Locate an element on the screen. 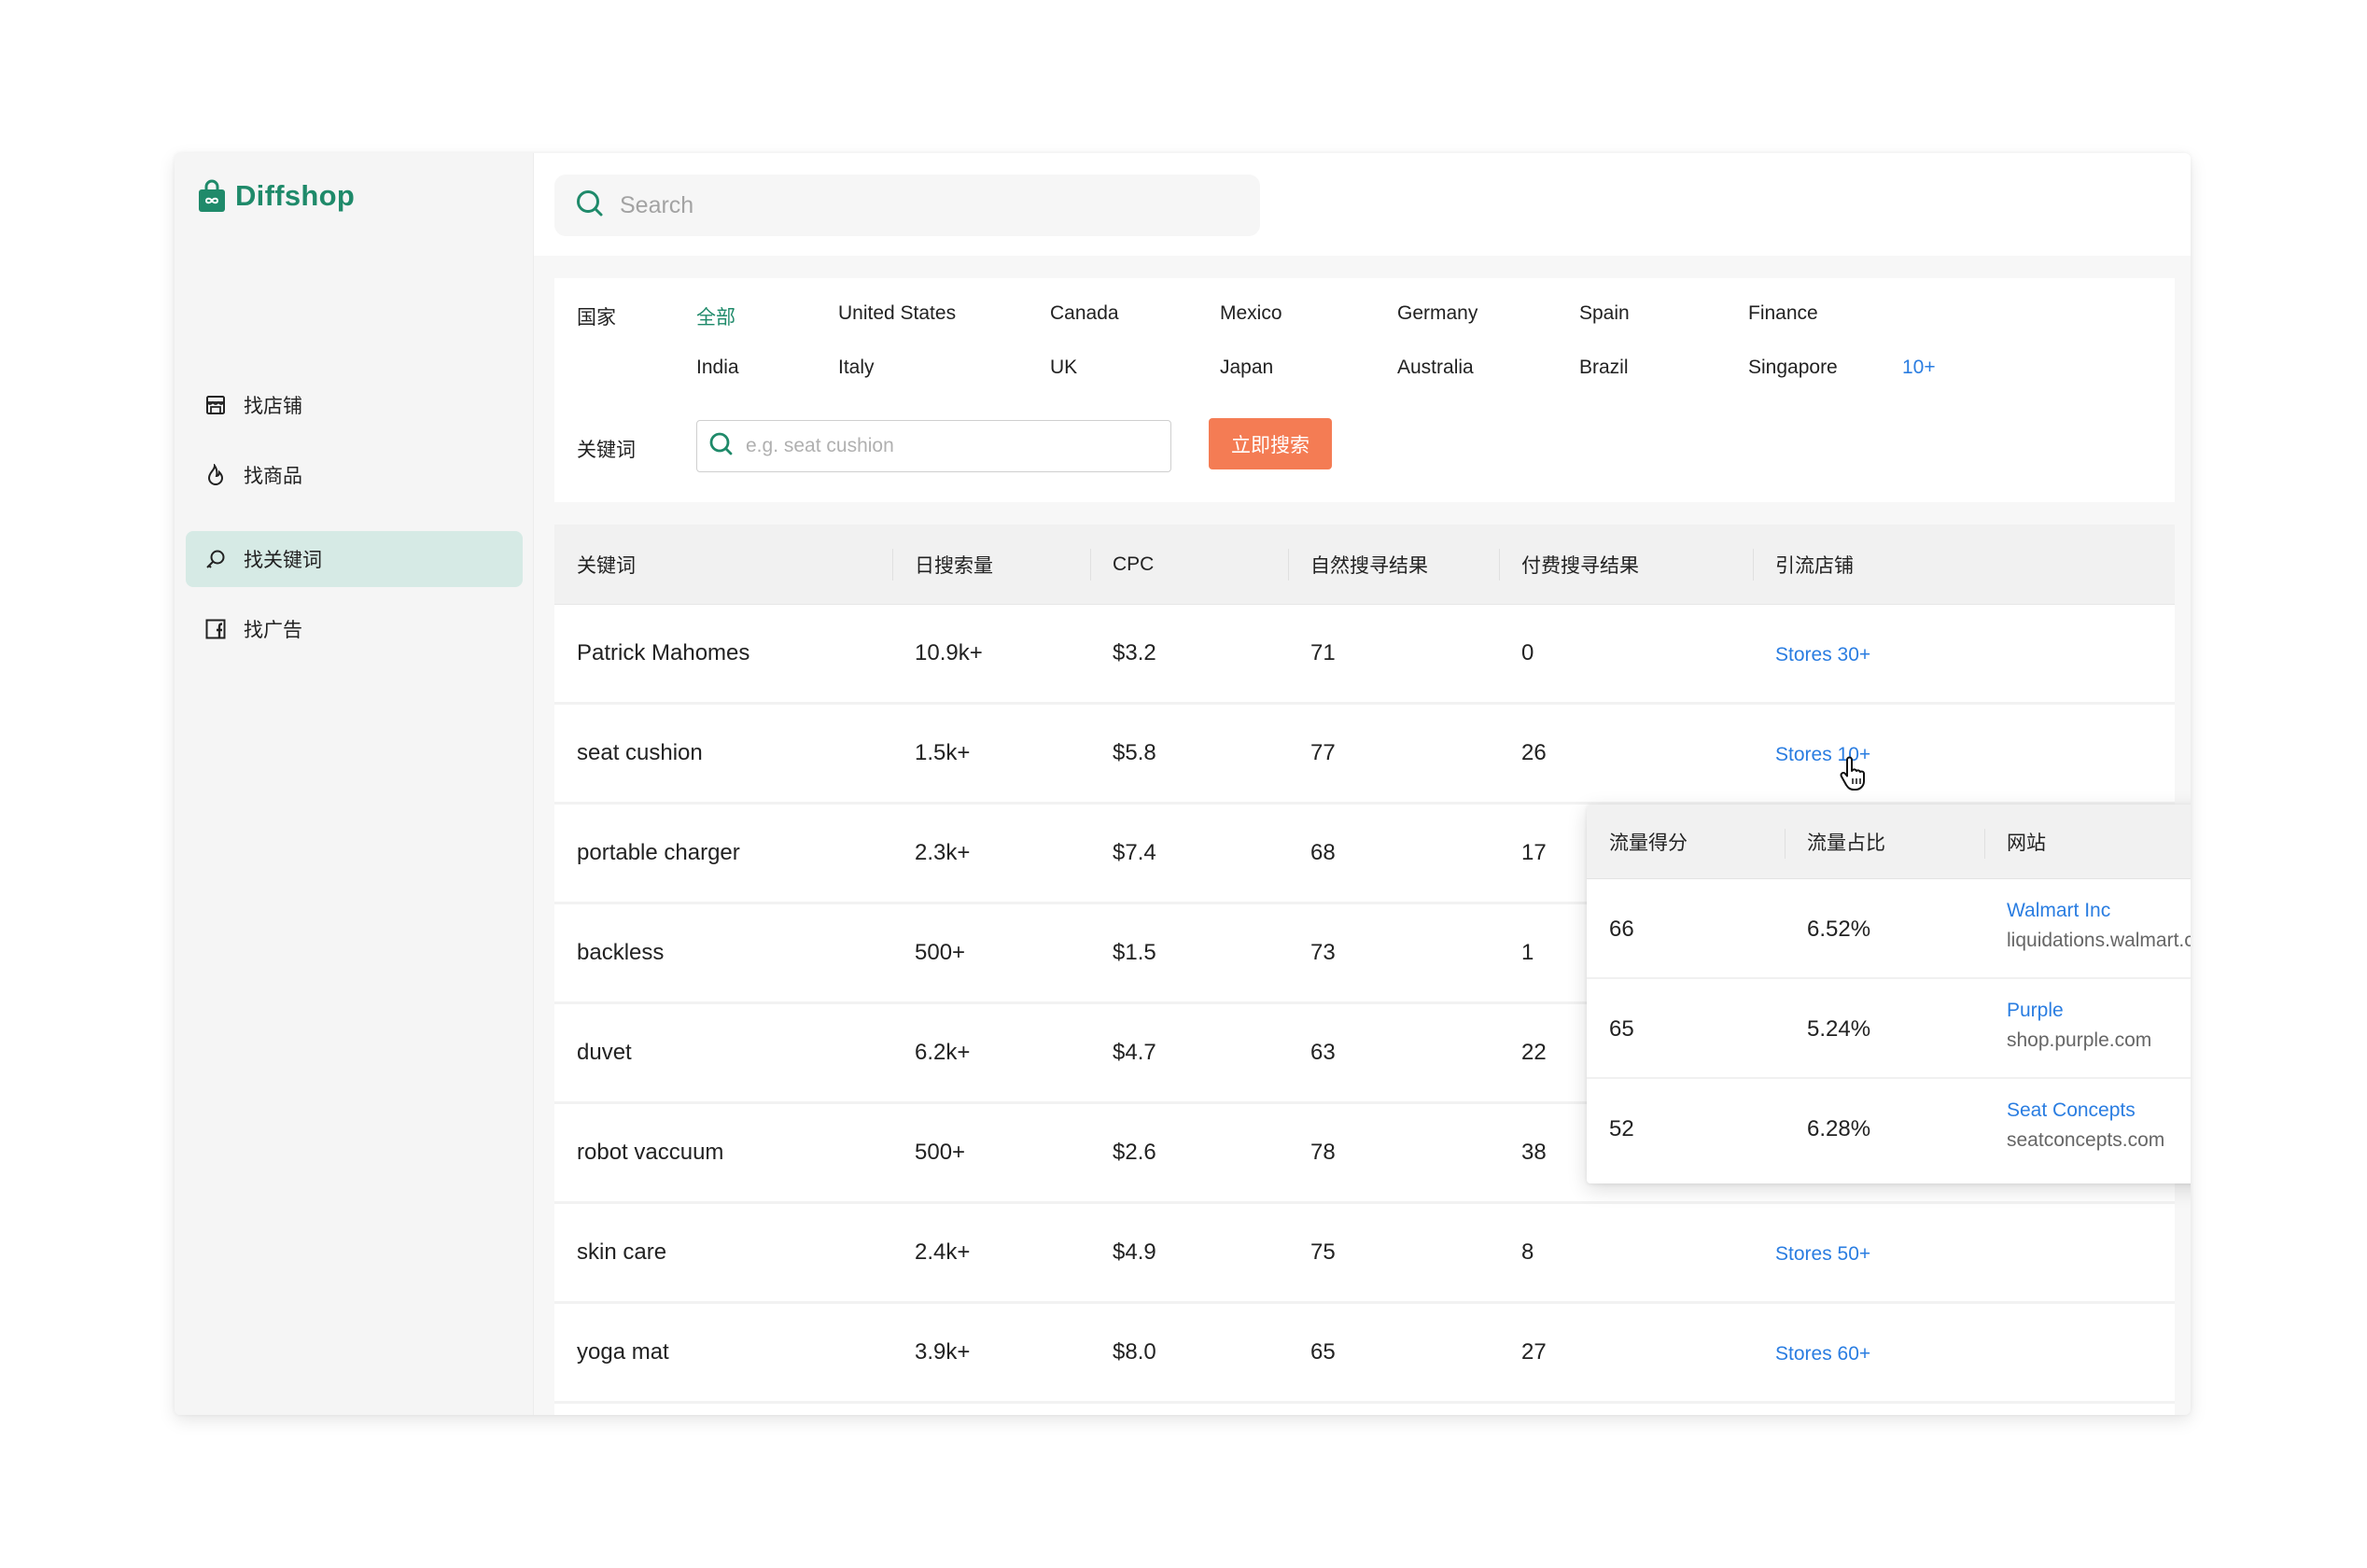  paid-results-cell: 8 is located at coordinates (1527, 1252).